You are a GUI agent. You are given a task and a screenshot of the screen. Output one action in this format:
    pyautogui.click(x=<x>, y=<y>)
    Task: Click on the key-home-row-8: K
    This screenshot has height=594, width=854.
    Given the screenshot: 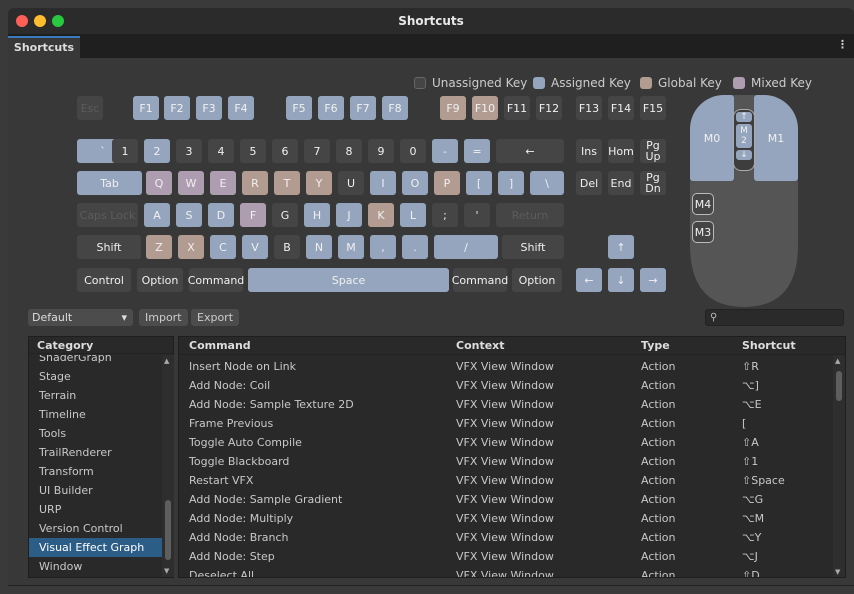 What is the action you would take?
    pyautogui.click(x=381, y=215)
    